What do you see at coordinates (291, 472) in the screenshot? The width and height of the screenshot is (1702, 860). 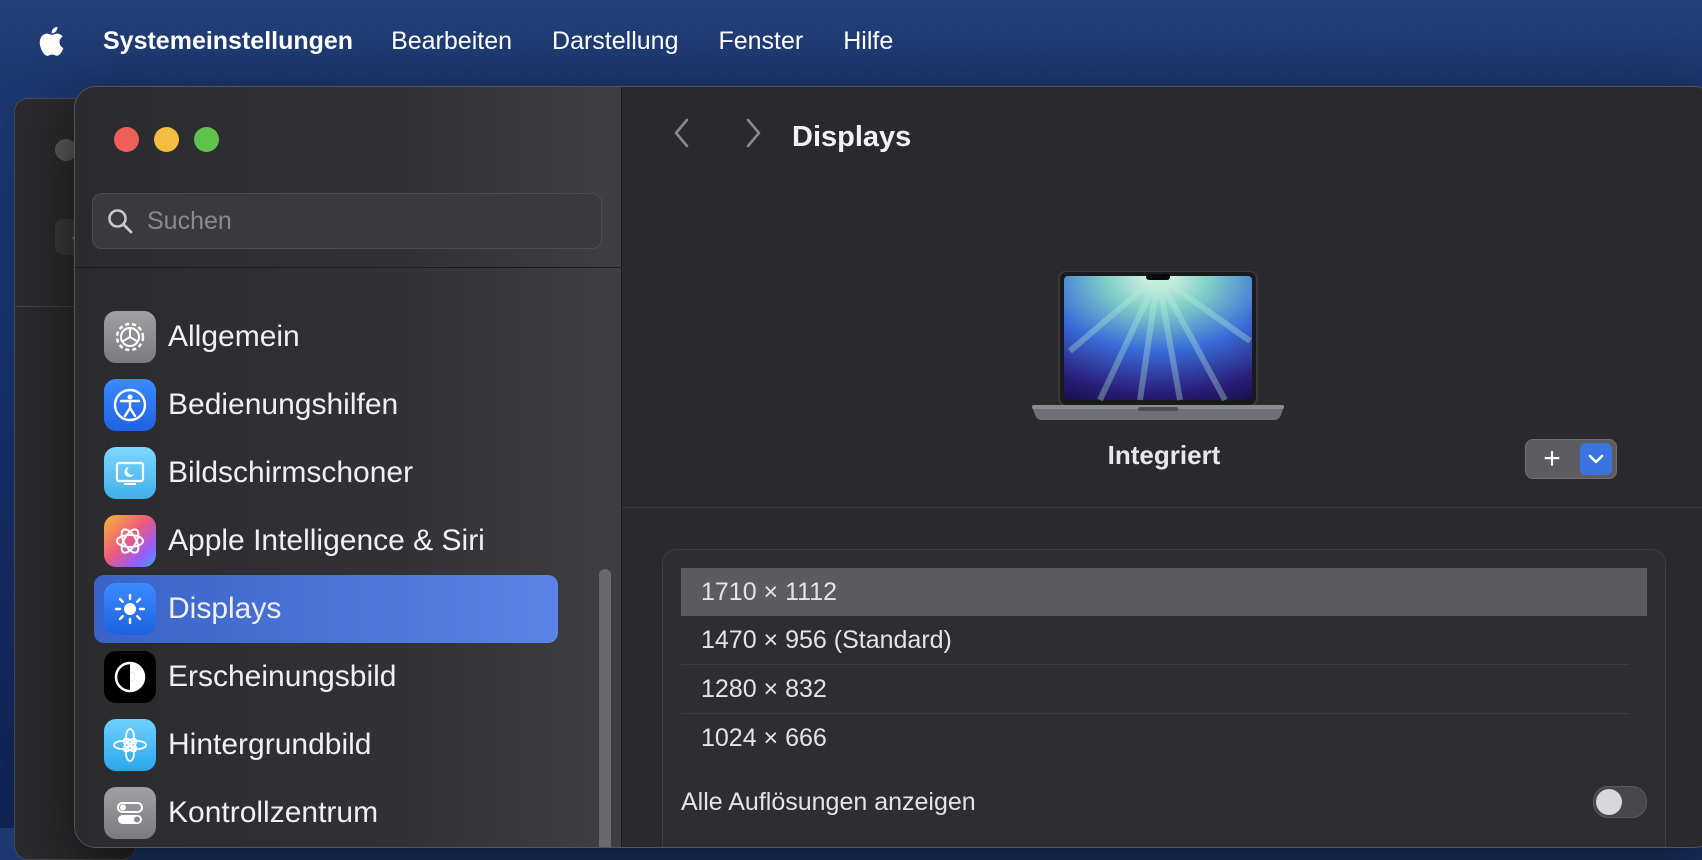 I see `sidebar-item-label: Bildschirmschoner` at bounding box center [291, 472].